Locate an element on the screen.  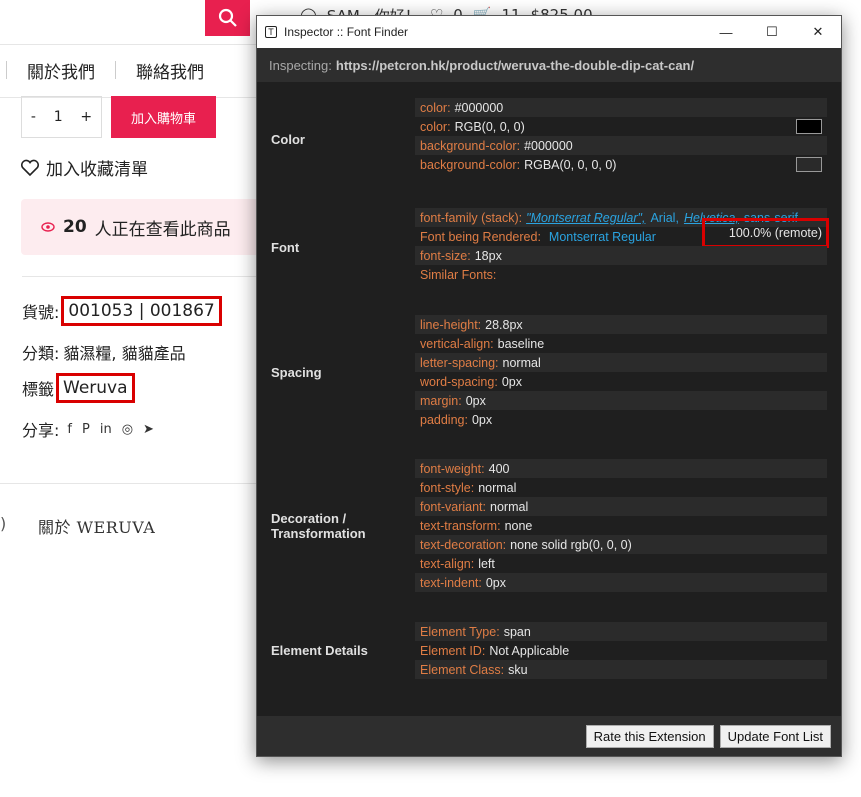
telegram-icon: ➤ is located at coordinates (148, 429).